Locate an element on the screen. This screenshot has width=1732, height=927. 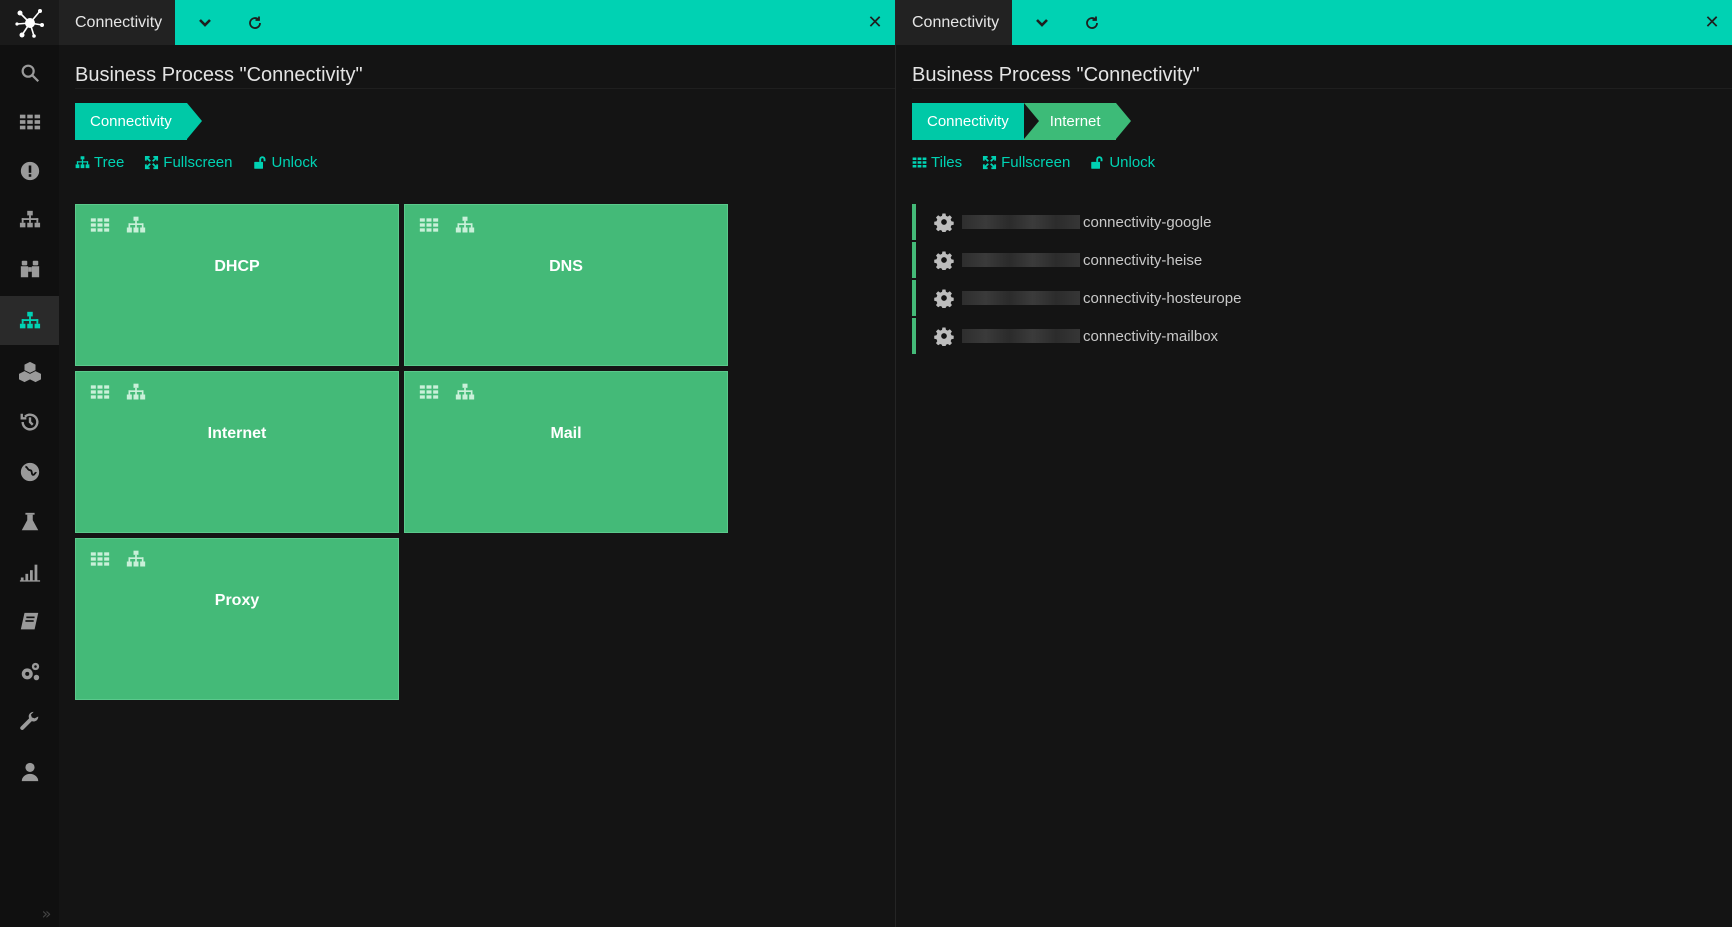
breadcrumb: Connectivity is located at coordinates (139, 121).